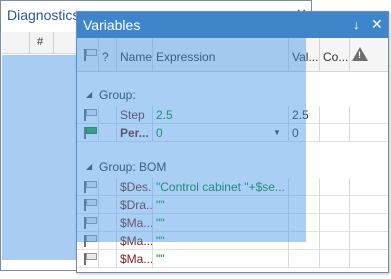 The image size is (391, 279). I want to click on grid-header: ? Name Expression Val... Co... !, so click(232, 55).